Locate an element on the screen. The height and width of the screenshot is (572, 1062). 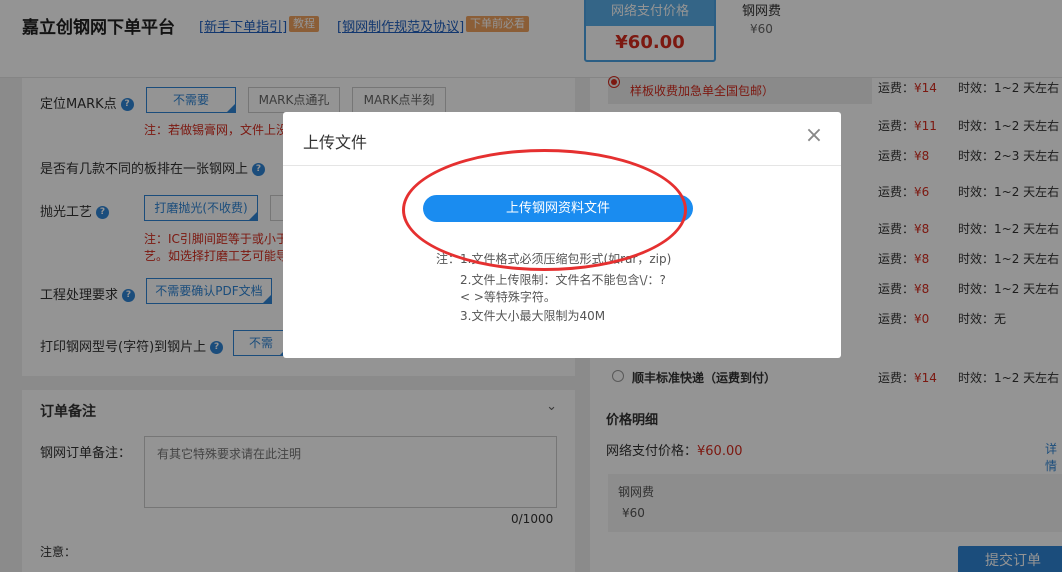
upload-note-line4: 3.文件大小最大限制为40M is located at coordinates (533, 316).